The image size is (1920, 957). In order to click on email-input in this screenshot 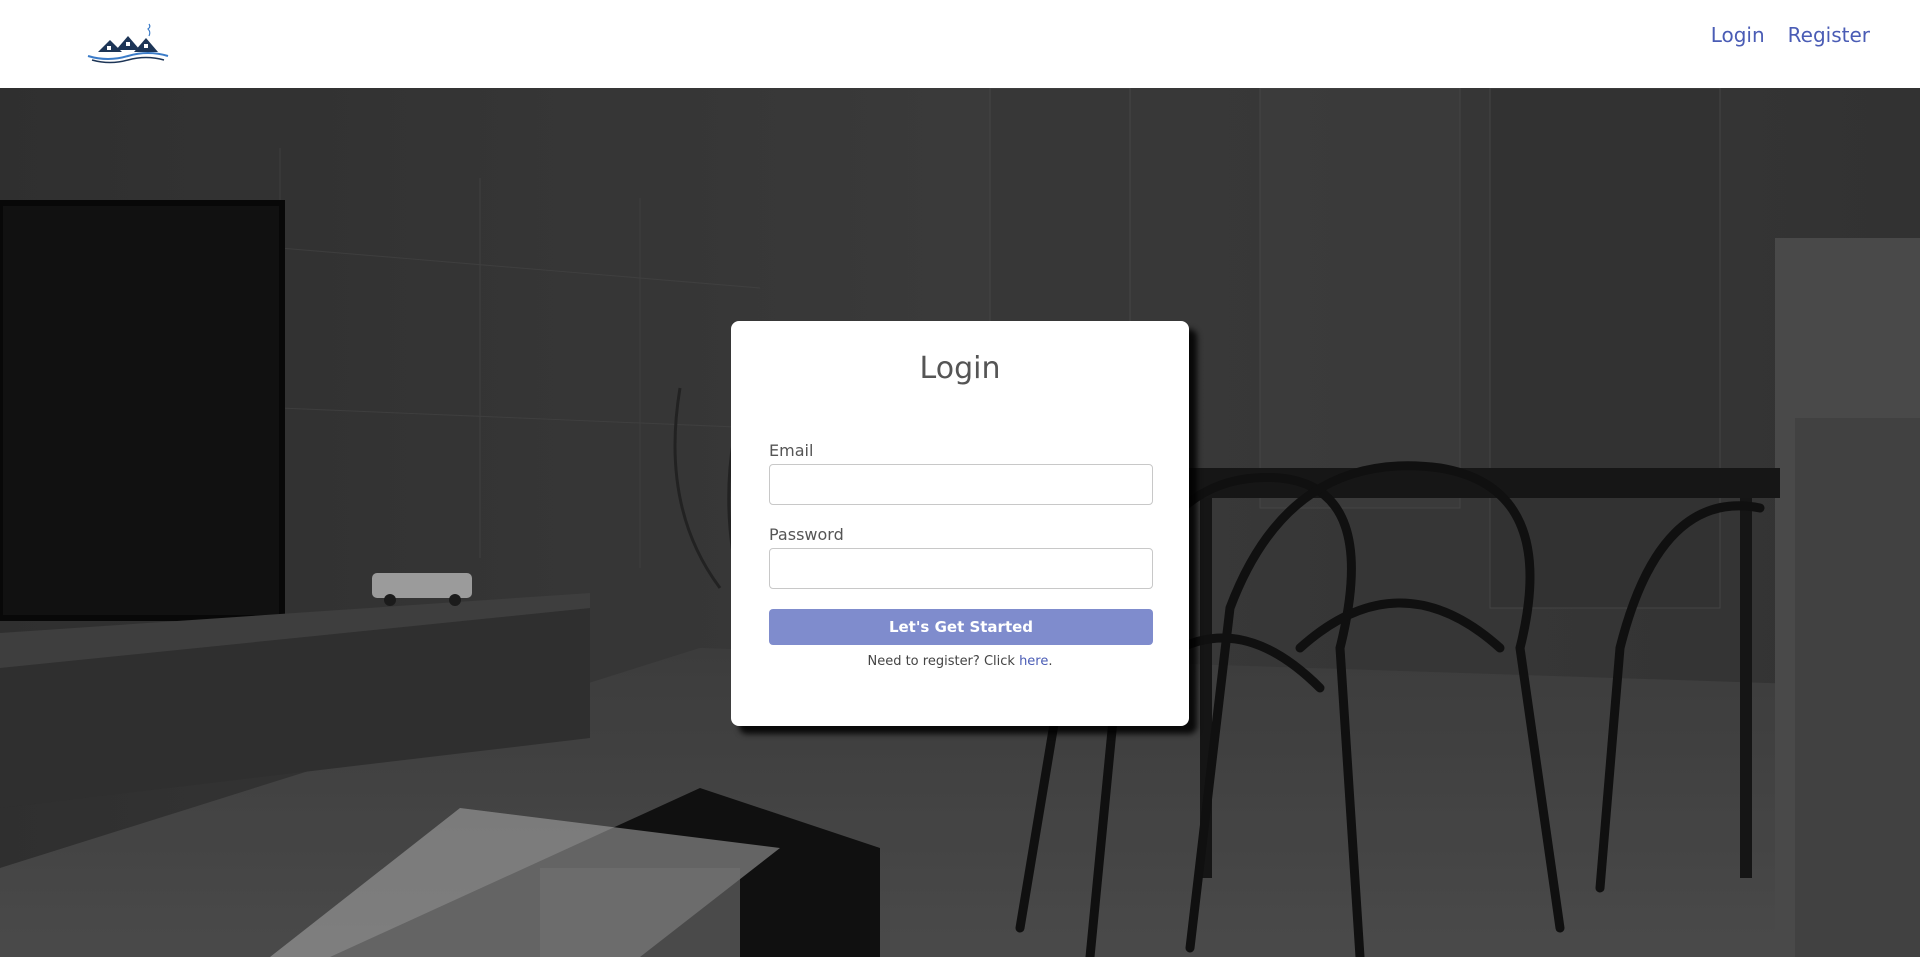, I will do `click(961, 484)`.